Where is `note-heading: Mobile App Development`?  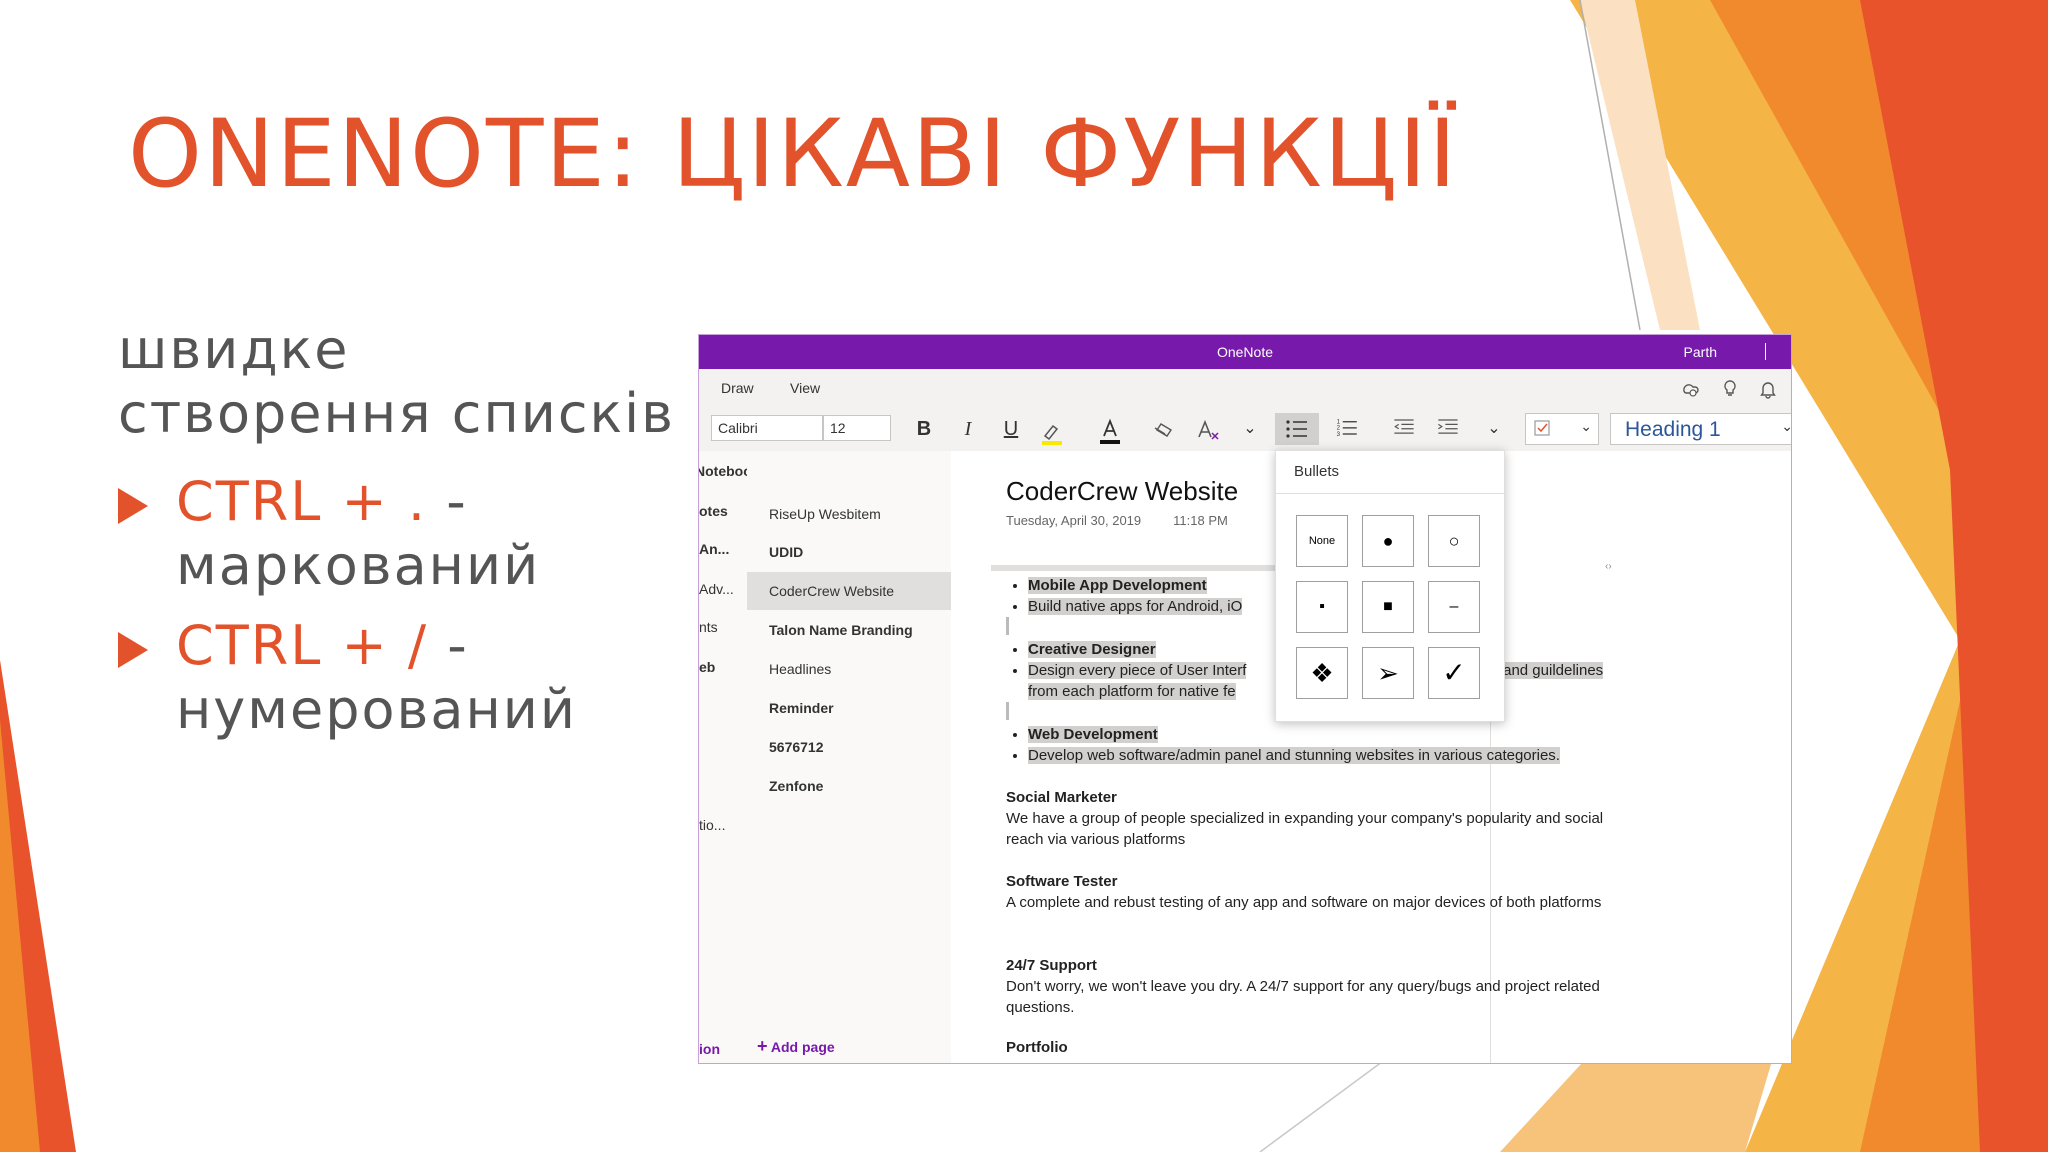 note-heading: Mobile App Development is located at coordinates (1117, 585).